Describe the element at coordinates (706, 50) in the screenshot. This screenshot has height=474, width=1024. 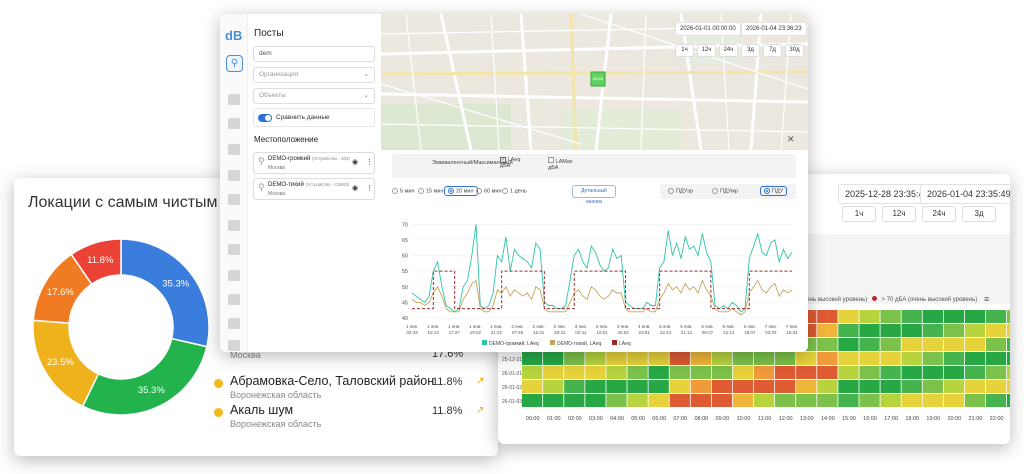
I see `range-button-12h: 12ч` at that location.